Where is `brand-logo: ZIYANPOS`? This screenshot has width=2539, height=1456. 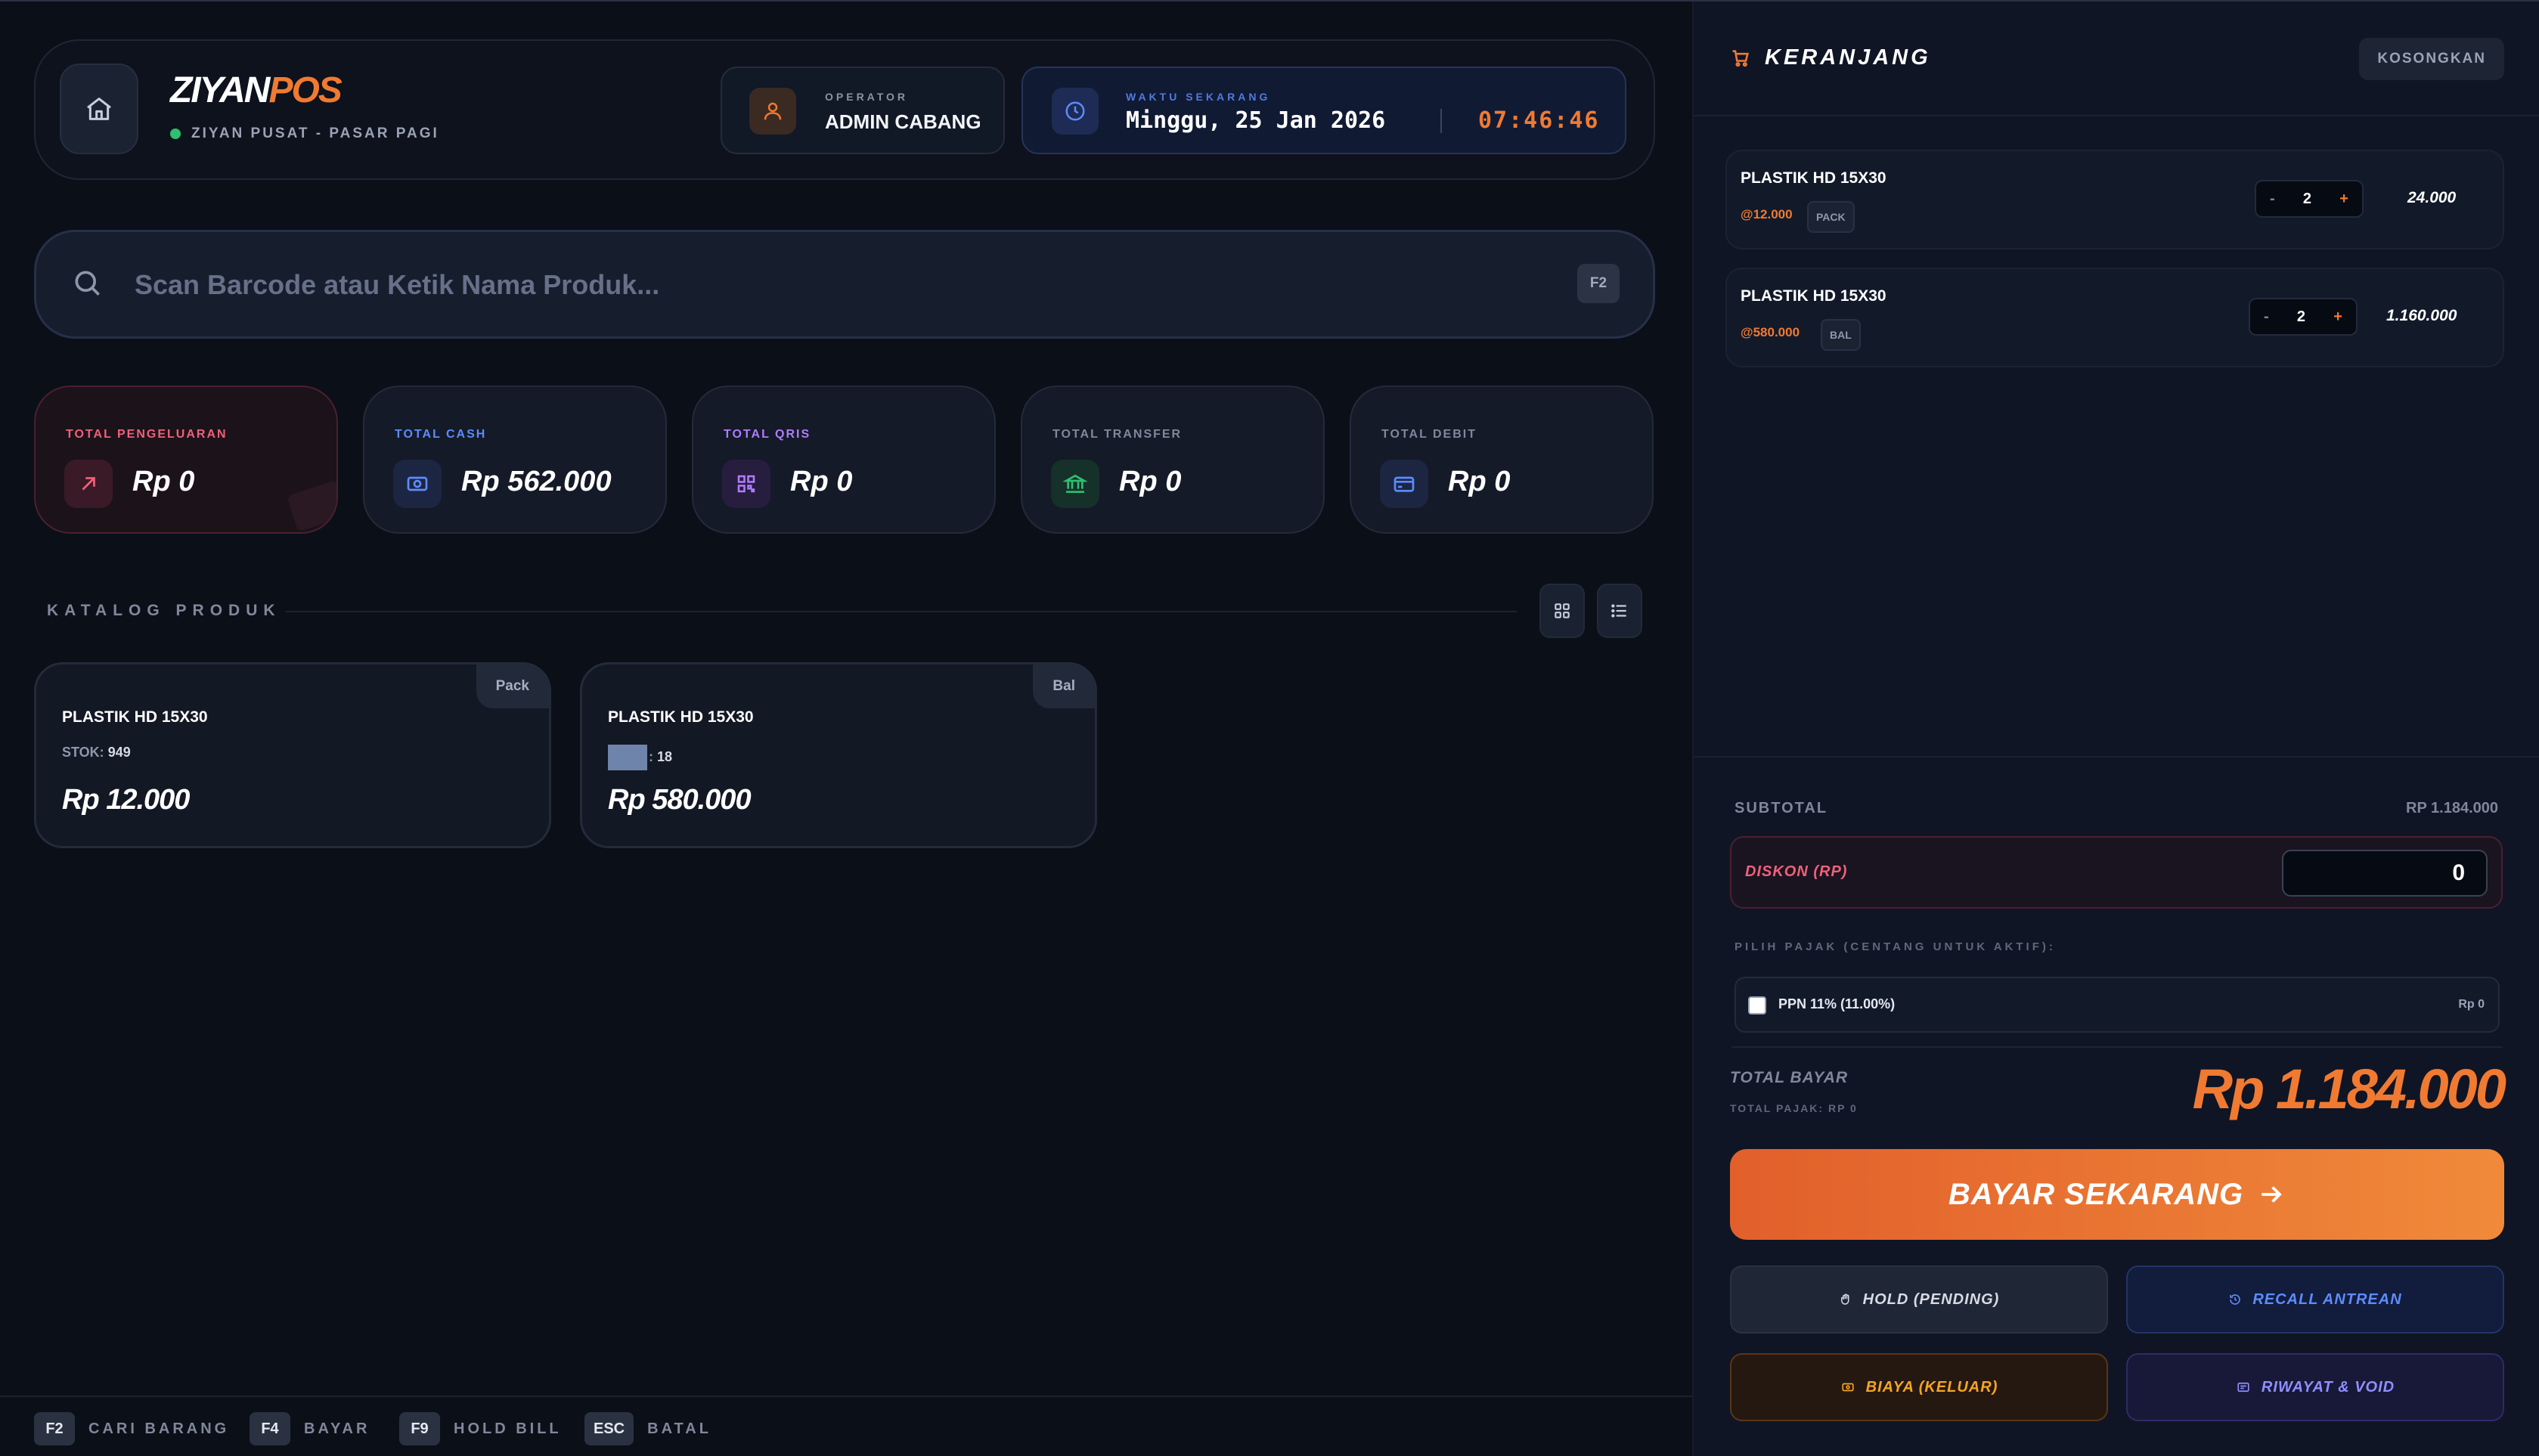 brand-logo: ZIYANPOS is located at coordinates (256, 90).